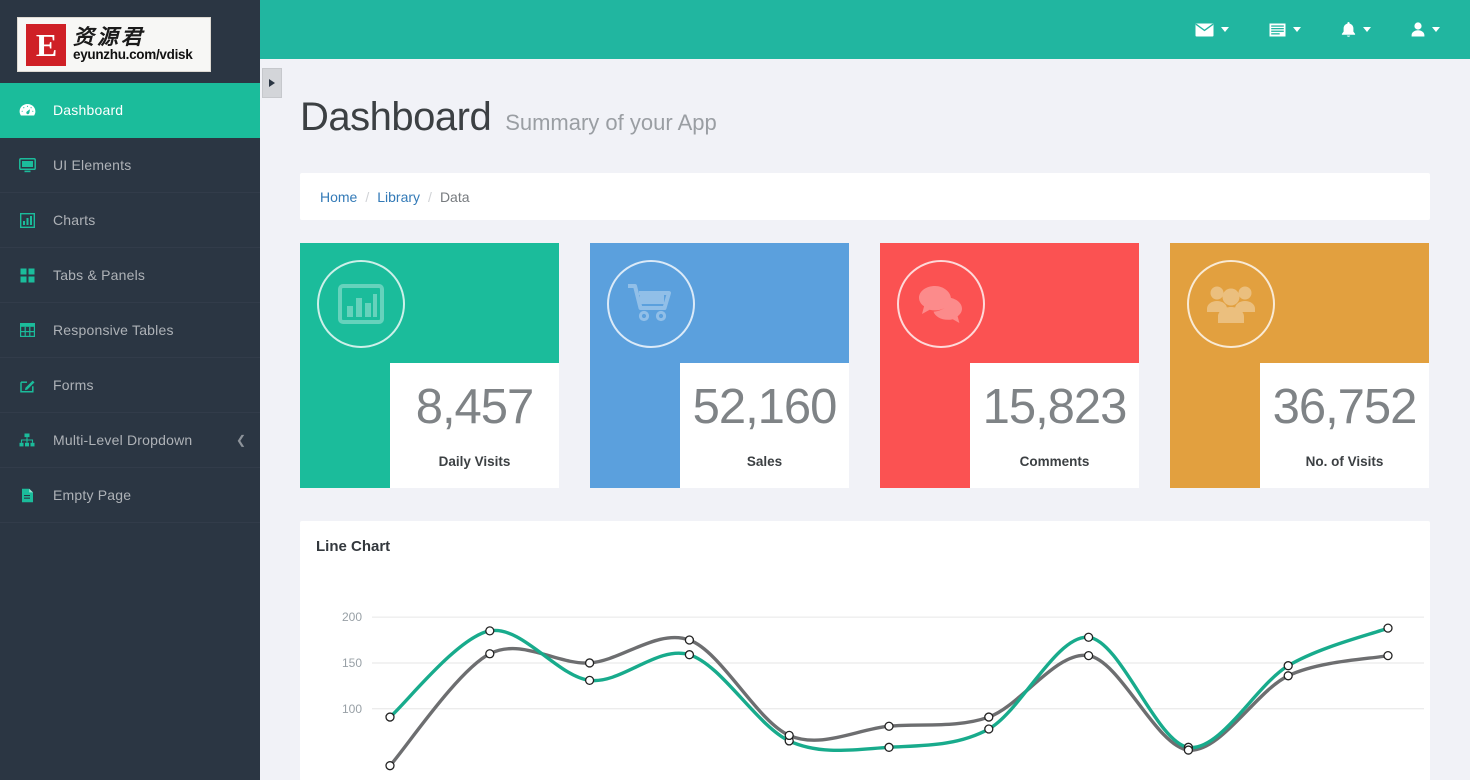 The image size is (1470, 780). What do you see at coordinates (133, 55) in the screenshot?
I see `logo-url-text: eyunzhu.com/vdisk` at bounding box center [133, 55].